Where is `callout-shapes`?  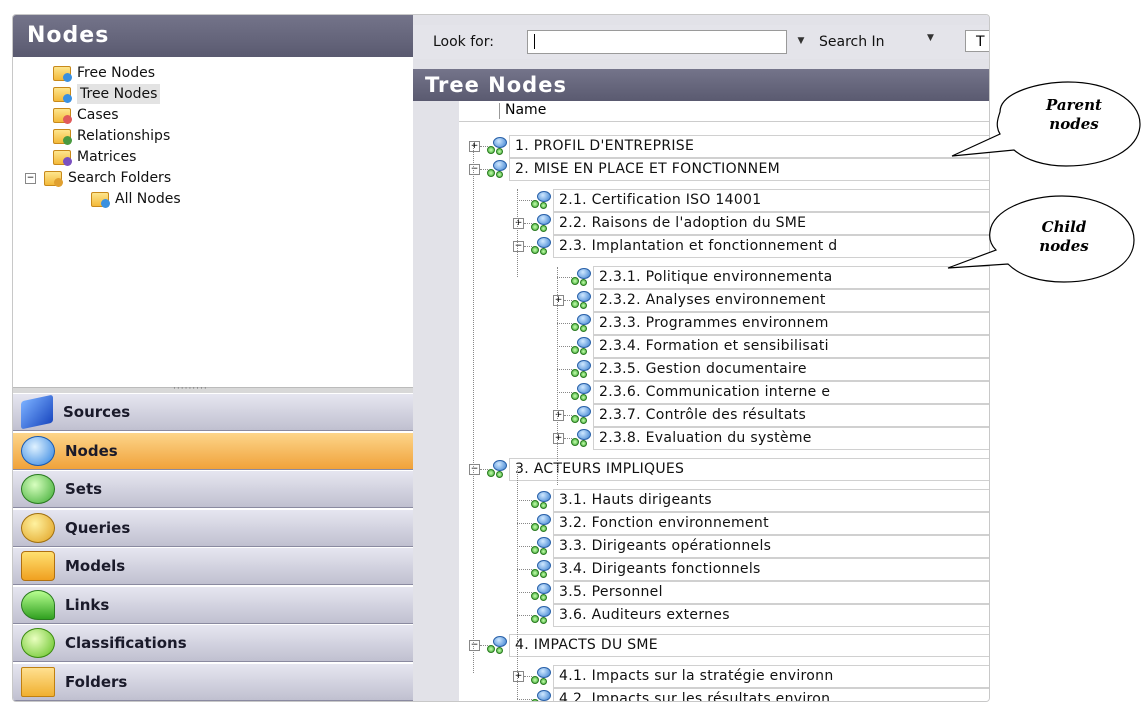
callout-shapes is located at coordinates (1044, 182).